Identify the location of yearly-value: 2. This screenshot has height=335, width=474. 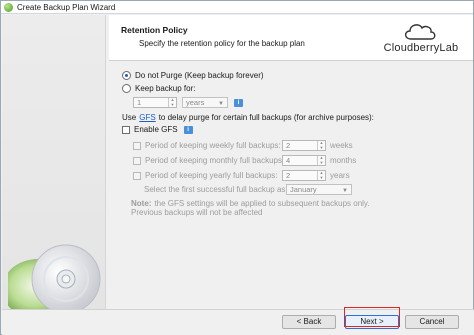
(288, 175).